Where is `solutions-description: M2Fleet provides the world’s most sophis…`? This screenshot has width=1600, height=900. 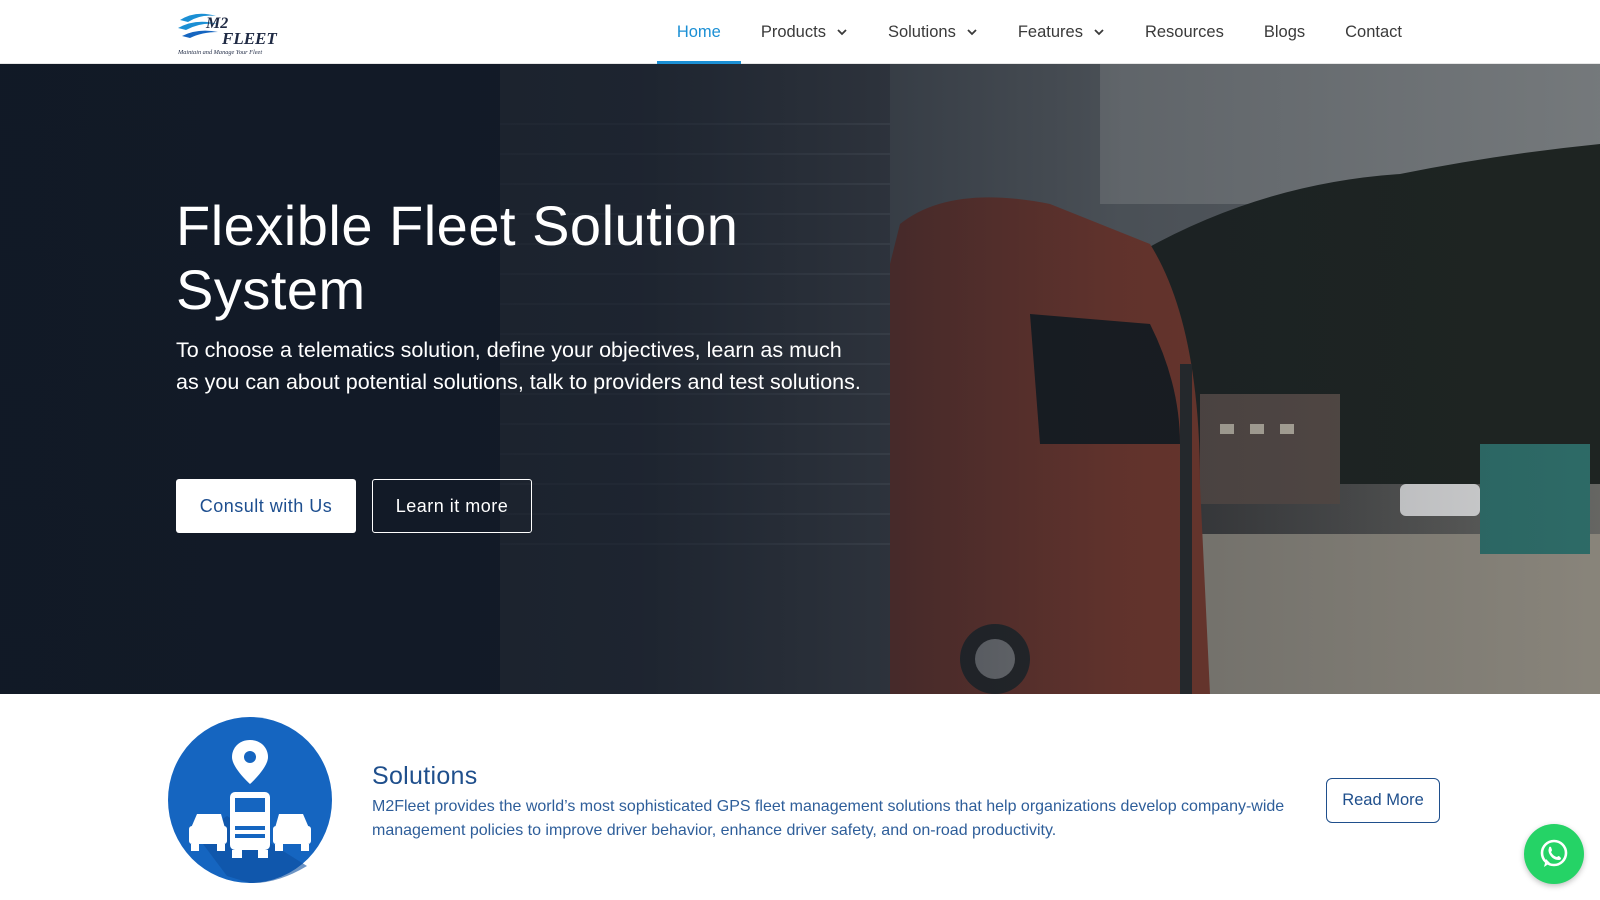 solutions-description: M2Fleet provides the world’s most sophis… is located at coordinates (828, 818).